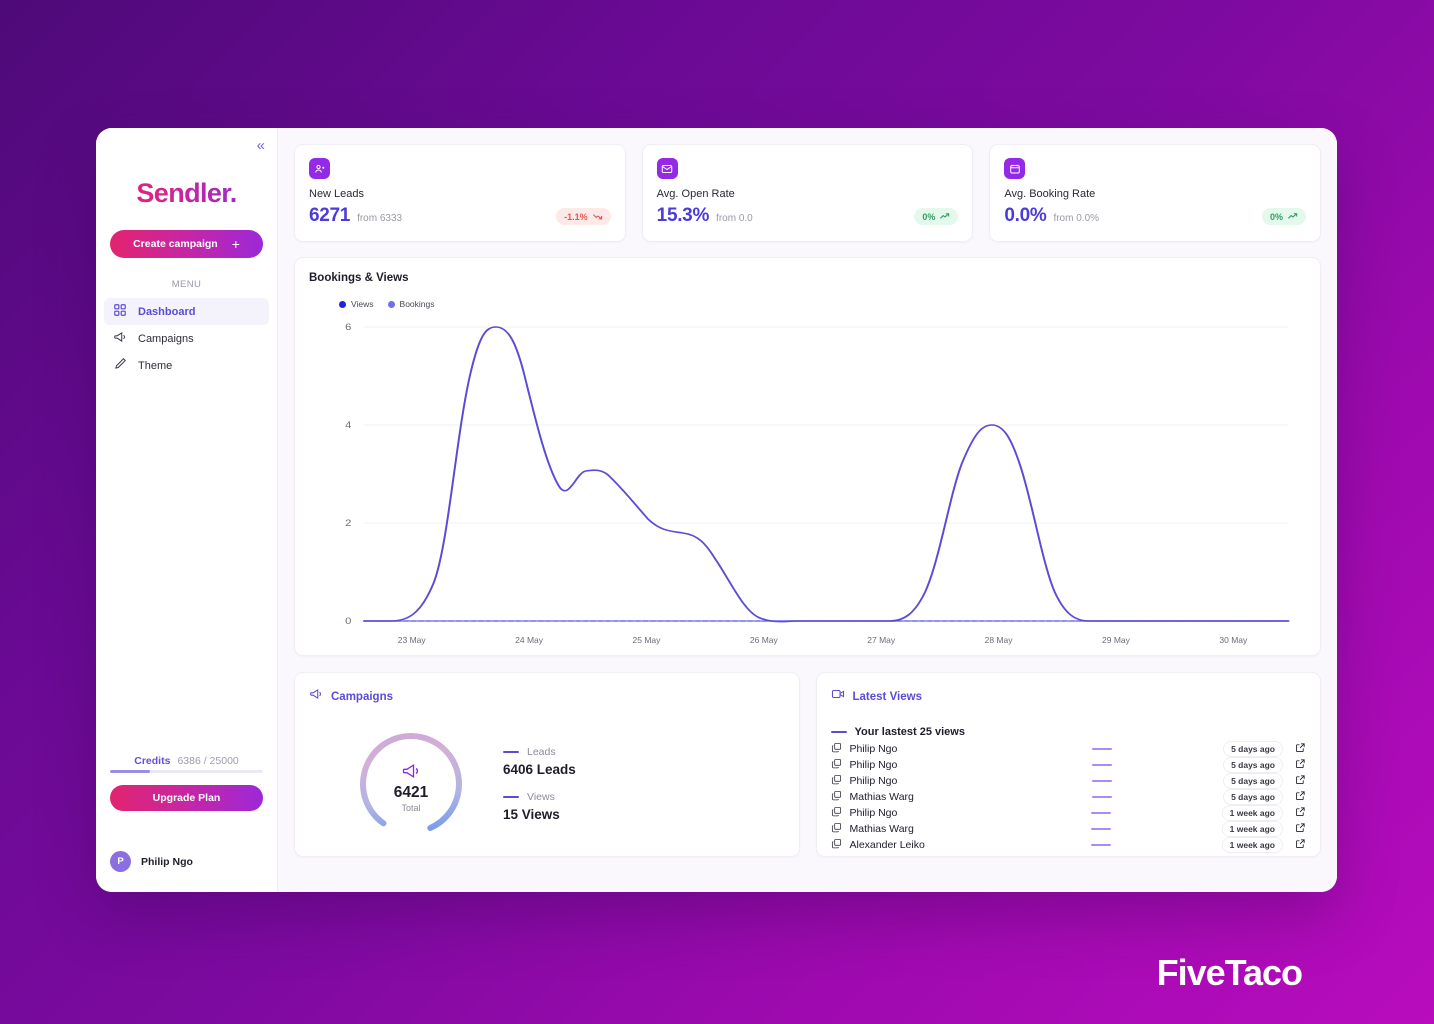 Image resolution: width=1434 pixels, height=1024 pixels. Describe the element at coordinates (887, 696) in the screenshot. I see `panel-title: Latest Views` at that location.